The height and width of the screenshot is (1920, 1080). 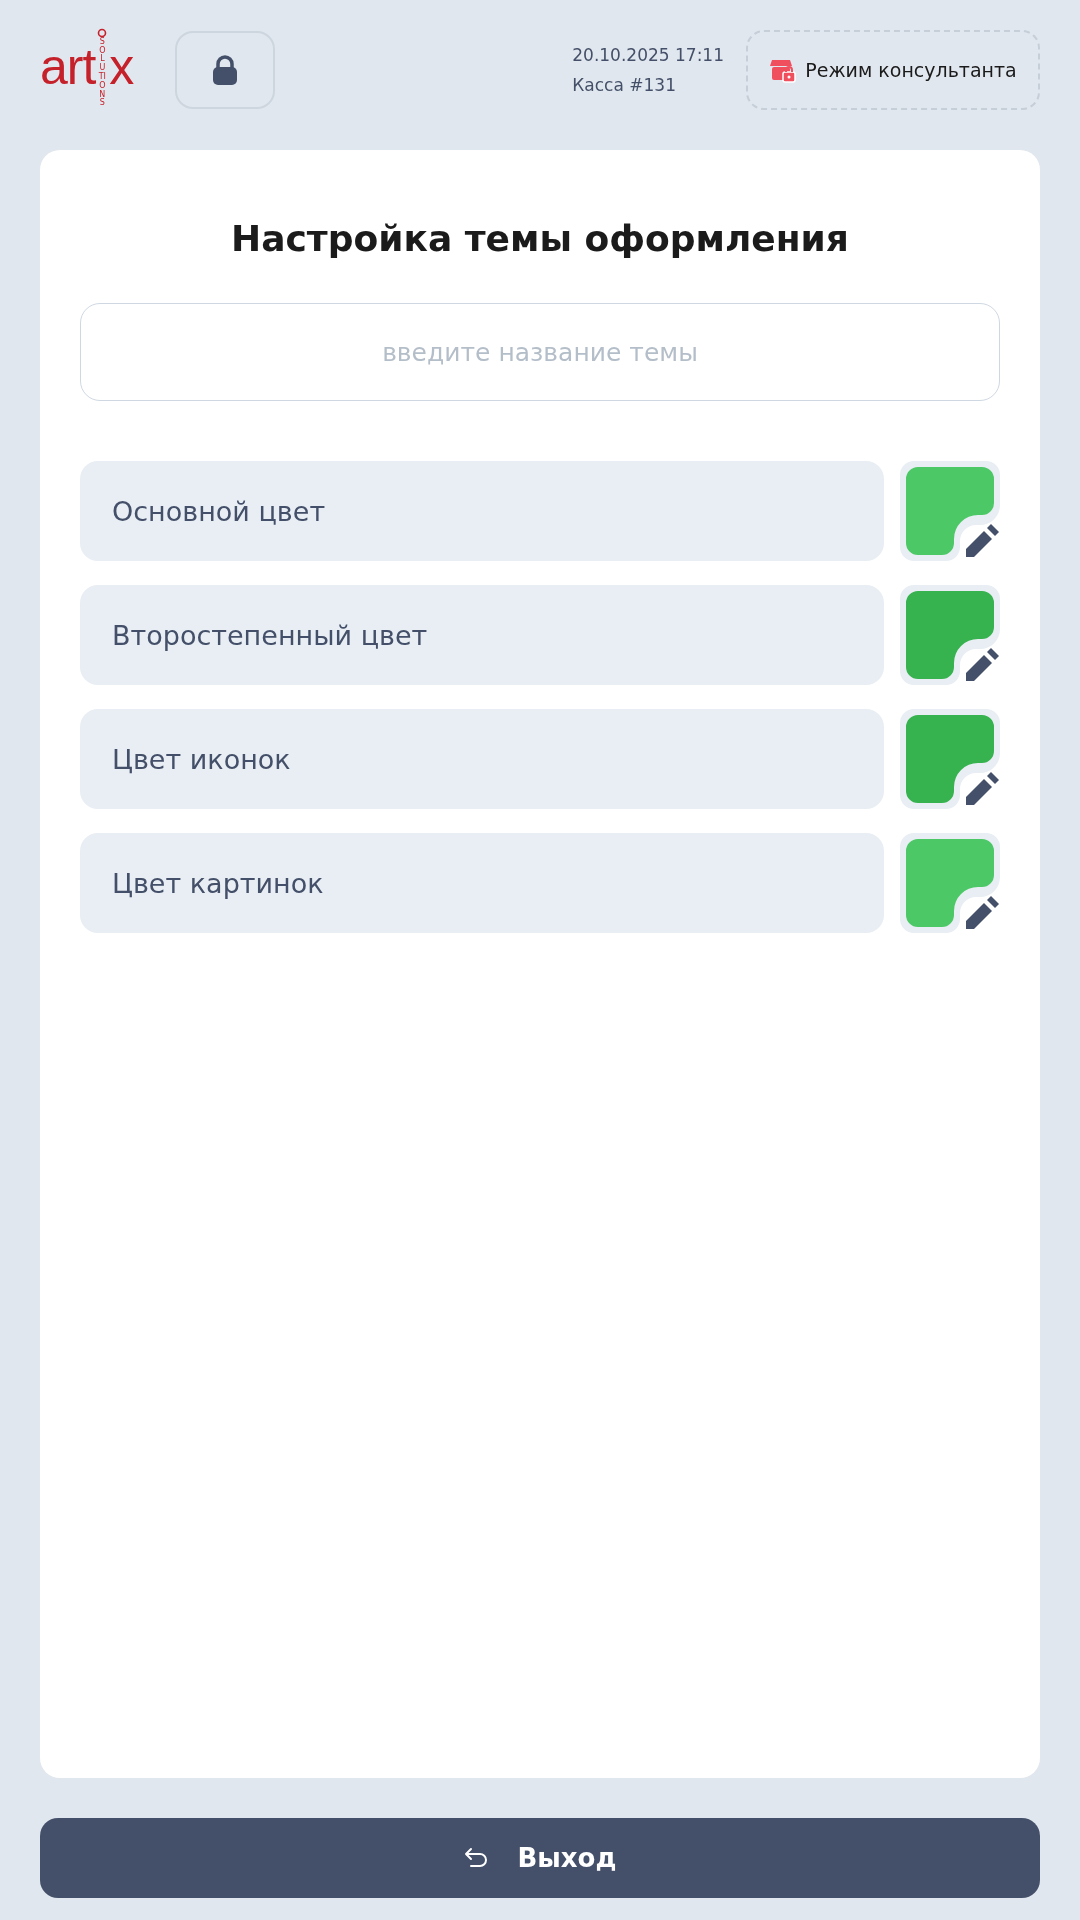 I want to click on back-arrow-icon, so click(x=476, y=1858).